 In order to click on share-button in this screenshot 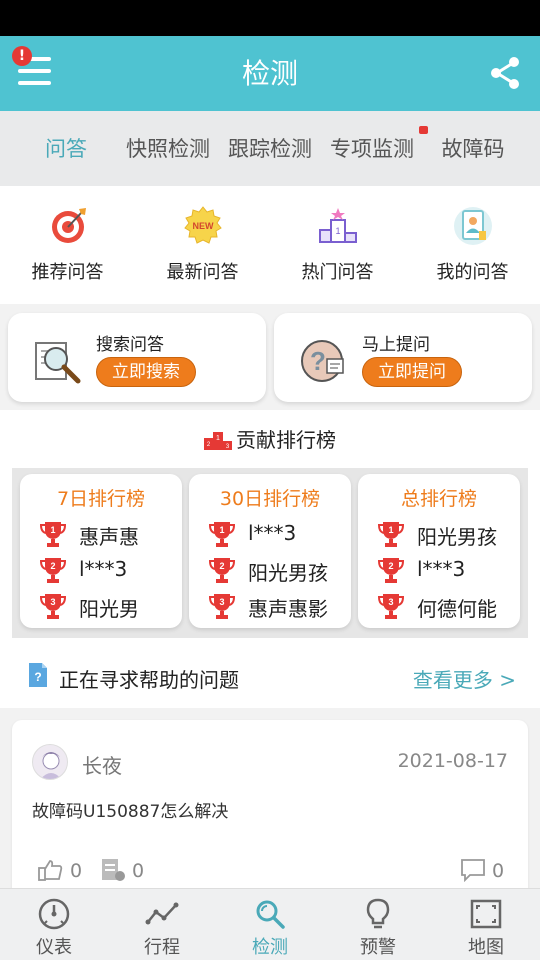, I will do `click(505, 73)`.